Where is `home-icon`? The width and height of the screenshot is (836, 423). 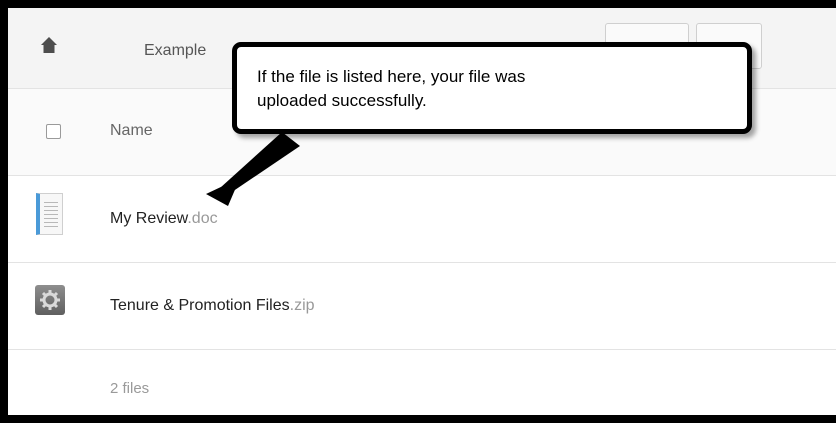 home-icon is located at coordinates (49, 45).